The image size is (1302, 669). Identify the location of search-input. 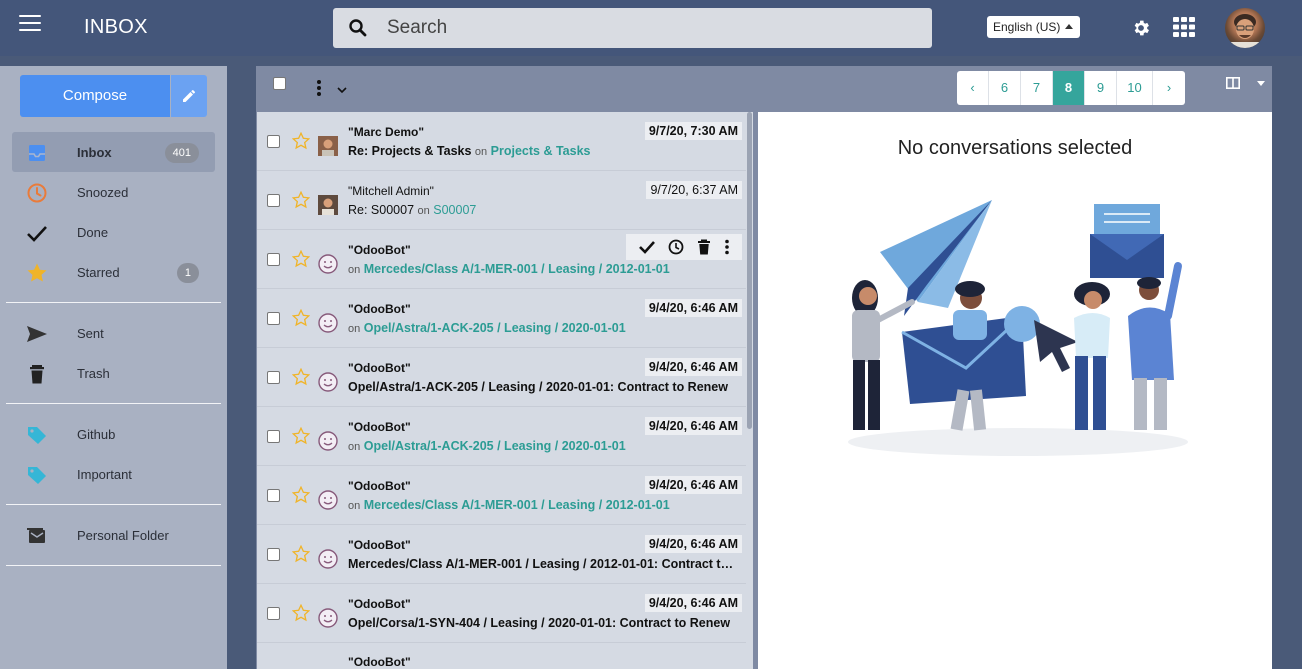
(647, 28).